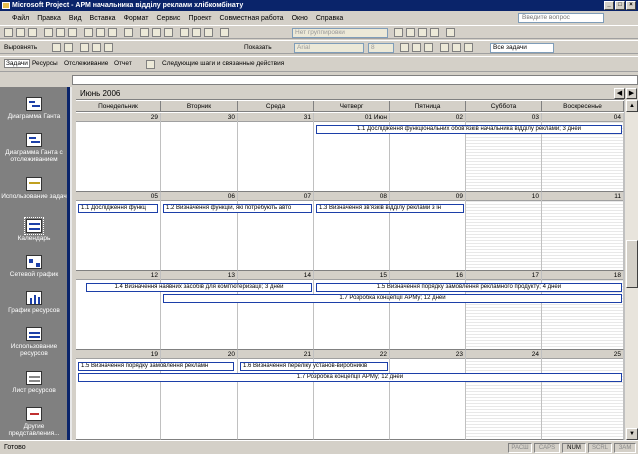 The image size is (638, 454). Describe the element at coordinates (20, 32) in the screenshot. I see `open-icon` at that location.